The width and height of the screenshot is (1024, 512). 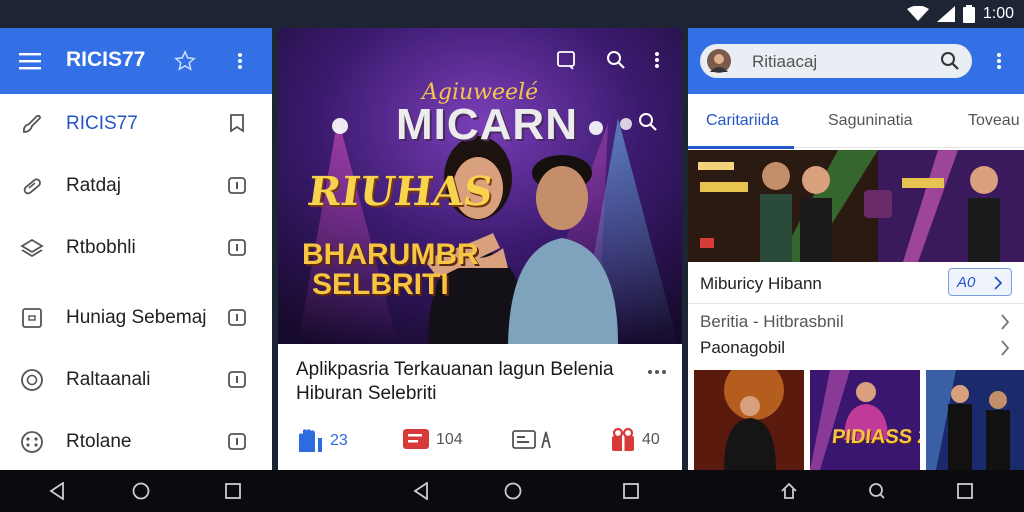 I want to click on star-icon, so click(x=185, y=61).